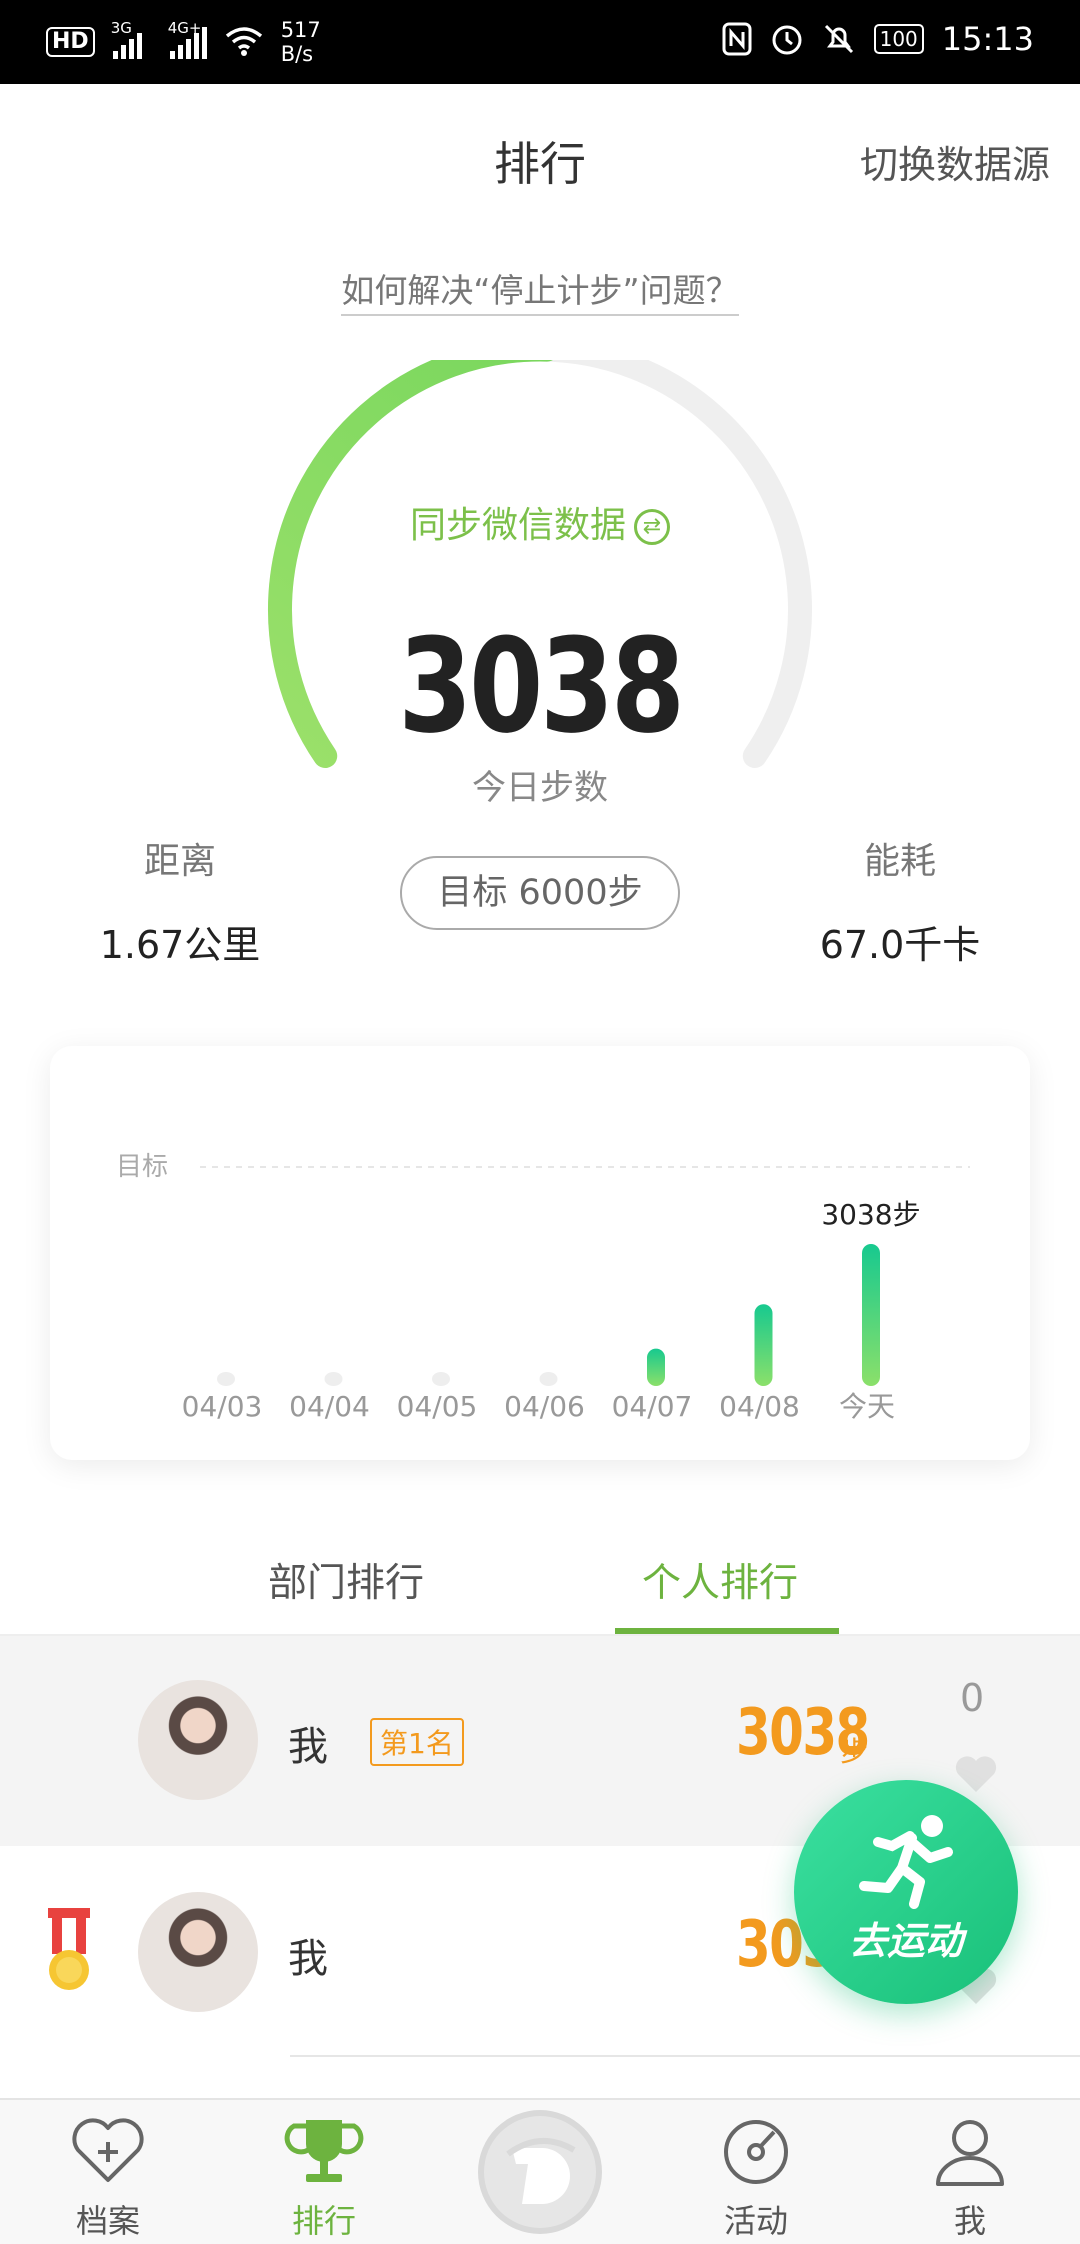 The width and height of the screenshot is (1080, 2244). I want to click on logo-icon, so click(540, 2172).